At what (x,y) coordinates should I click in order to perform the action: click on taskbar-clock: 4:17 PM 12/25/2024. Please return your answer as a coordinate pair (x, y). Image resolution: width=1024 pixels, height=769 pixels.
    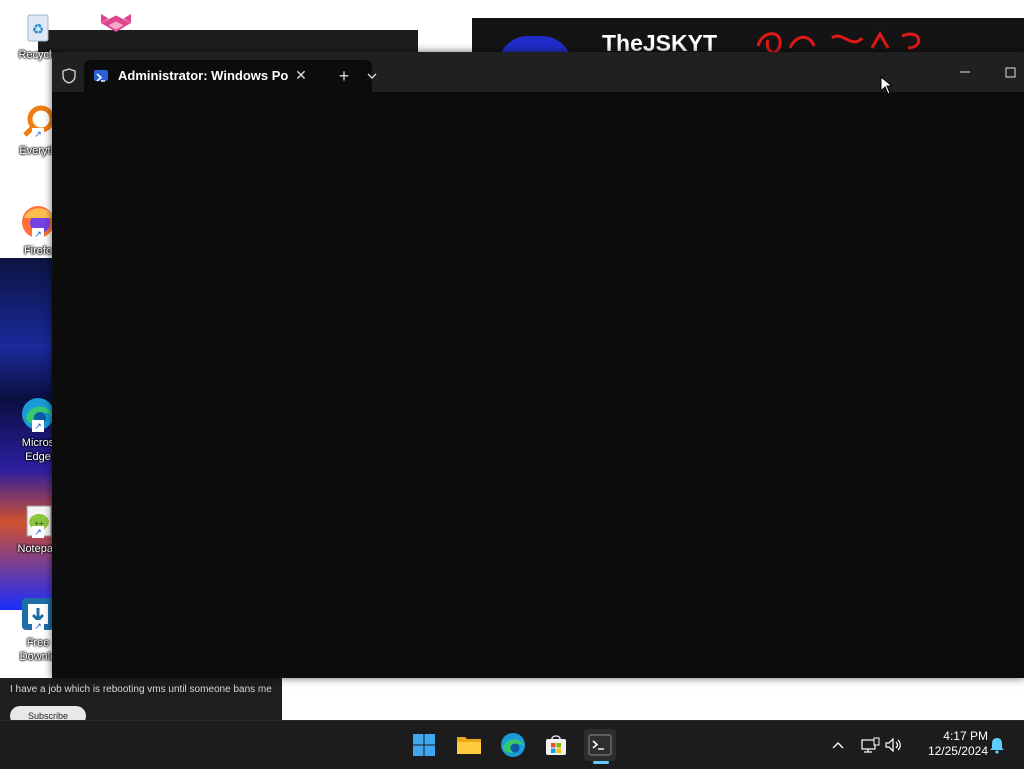
    Looking at the image, I should click on (949, 744).